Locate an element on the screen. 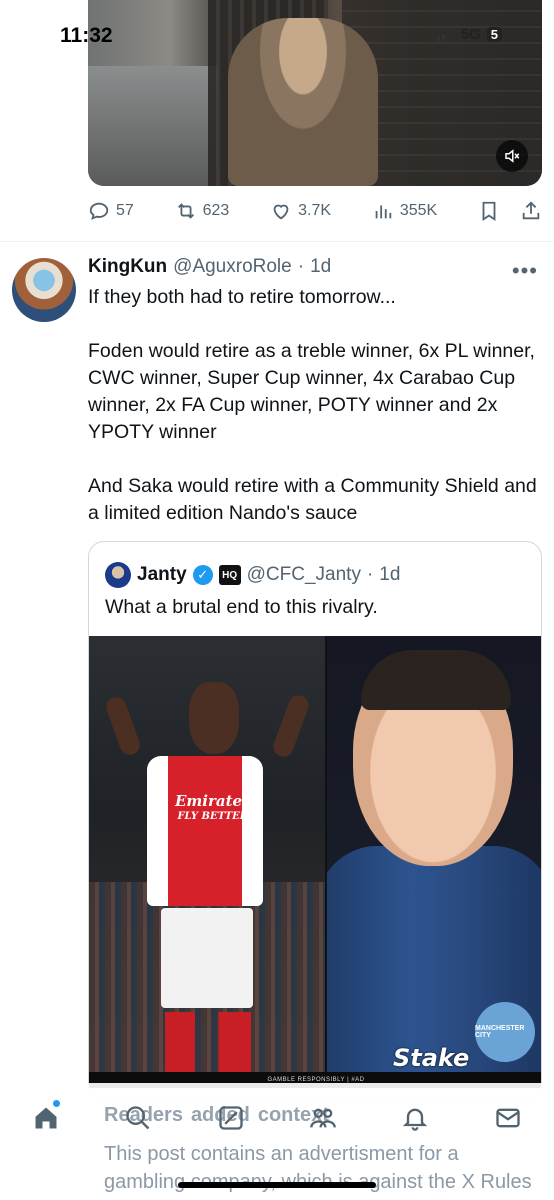  repost-count: 623 is located at coordinates (216, 210).